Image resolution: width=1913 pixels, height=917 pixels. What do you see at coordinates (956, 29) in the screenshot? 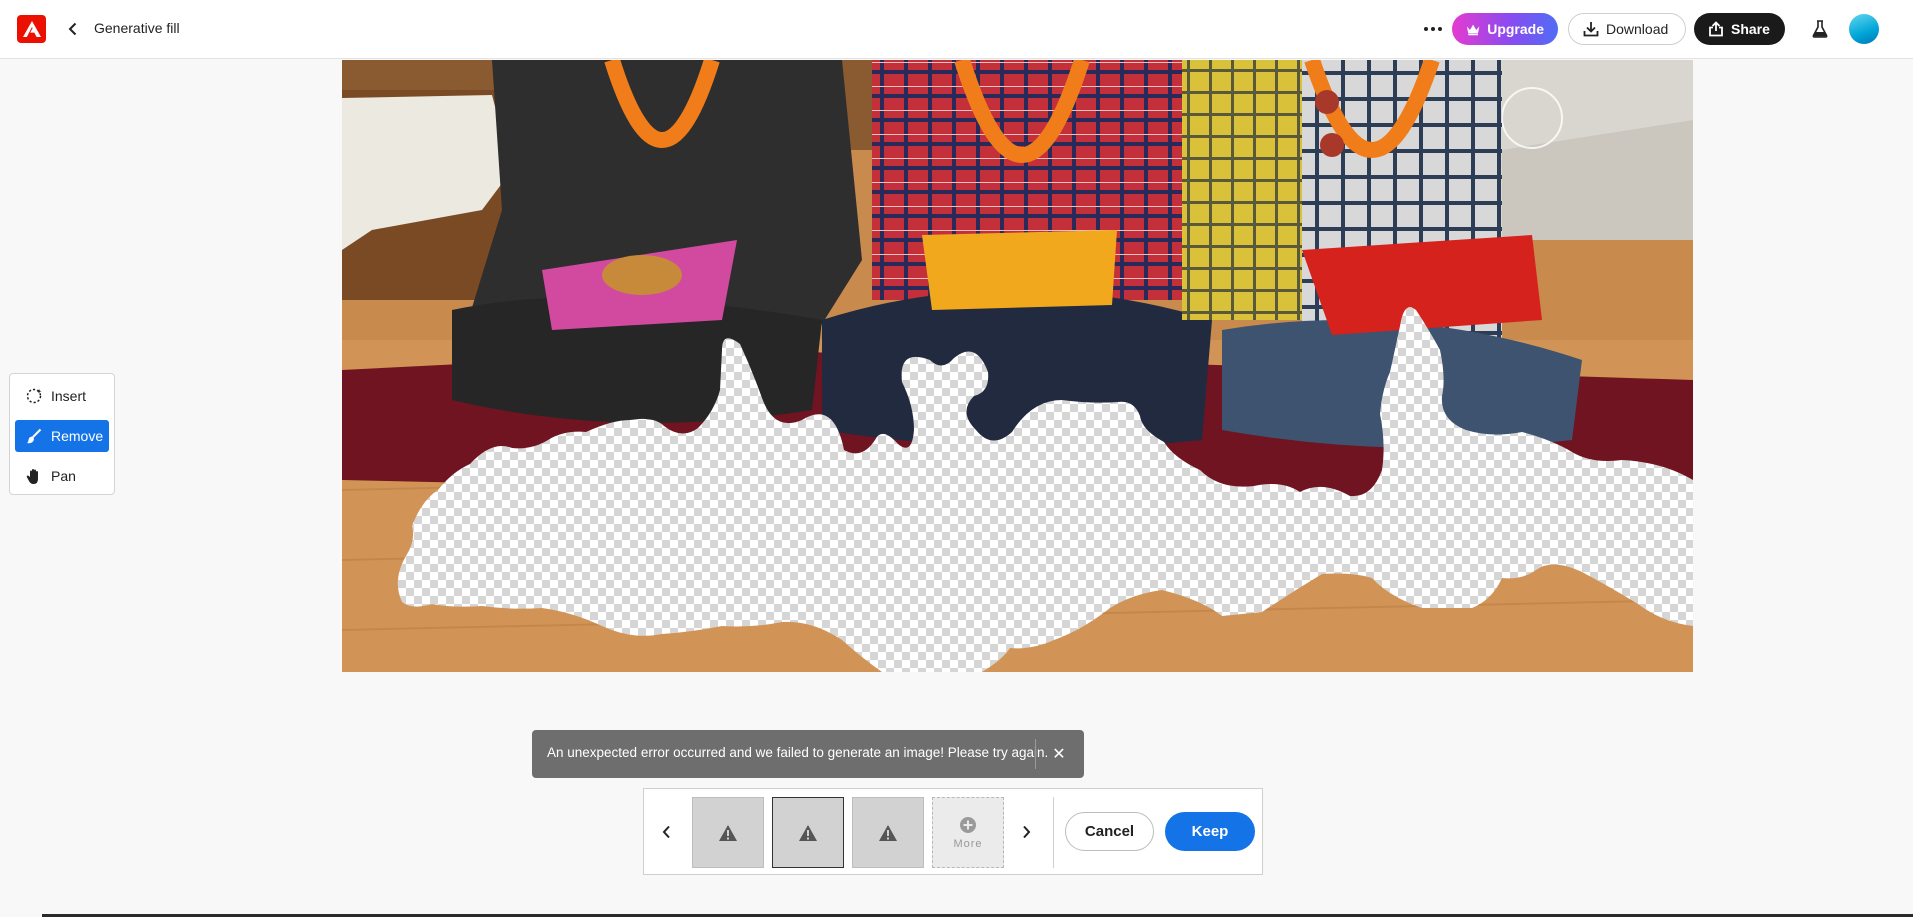
I see `top-bar: Generative fill Upgrade Download Share` at bounding box center [956, 29].